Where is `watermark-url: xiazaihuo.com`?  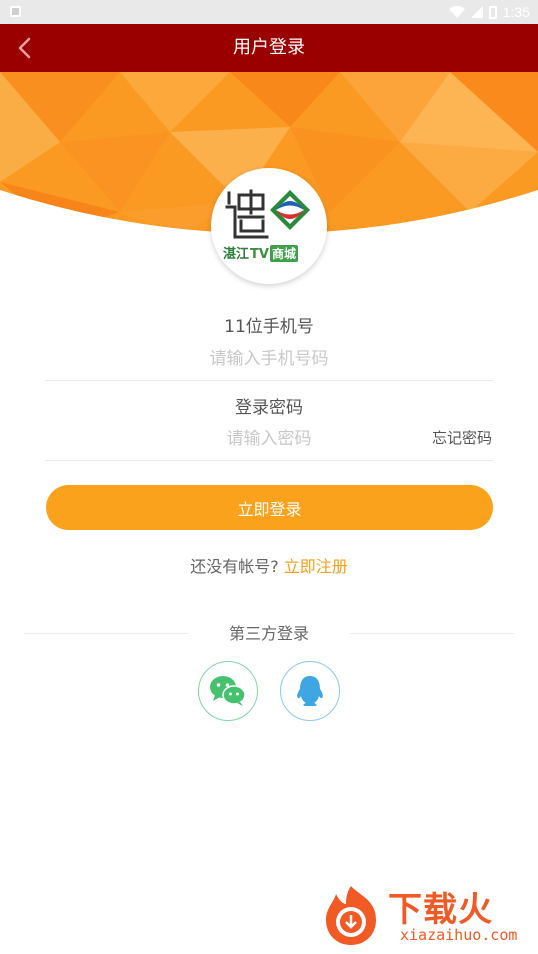 watermark-url: xiazaihuo.com is located at coordinates (459, 935).